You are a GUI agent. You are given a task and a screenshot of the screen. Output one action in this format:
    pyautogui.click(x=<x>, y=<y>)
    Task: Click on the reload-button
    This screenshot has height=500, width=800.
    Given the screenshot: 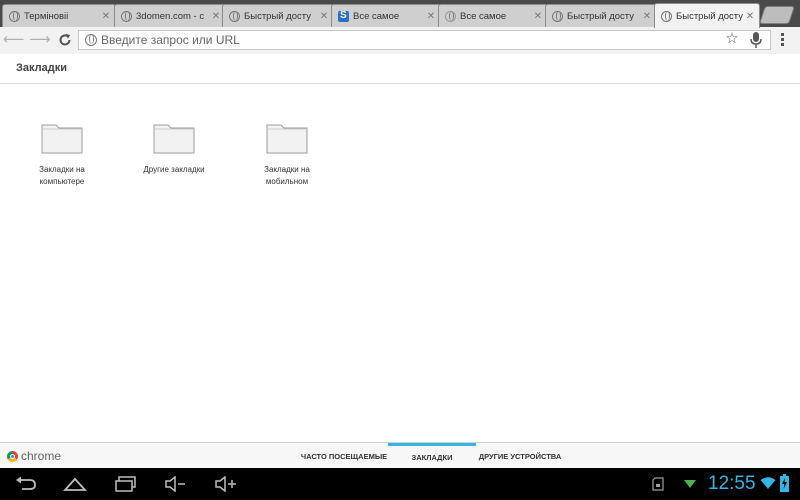 What is the action you would take?
    pyautogui.click(x=65, y=40)
    